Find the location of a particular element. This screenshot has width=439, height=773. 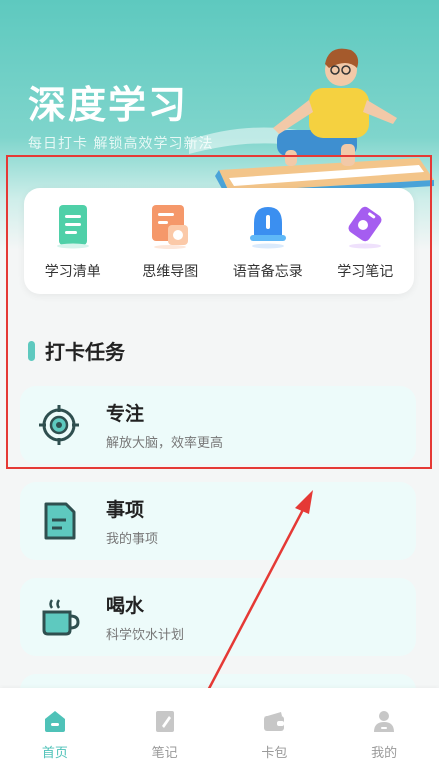

feature-mind-map: 思维导图 is located at coordinates (170, 241).